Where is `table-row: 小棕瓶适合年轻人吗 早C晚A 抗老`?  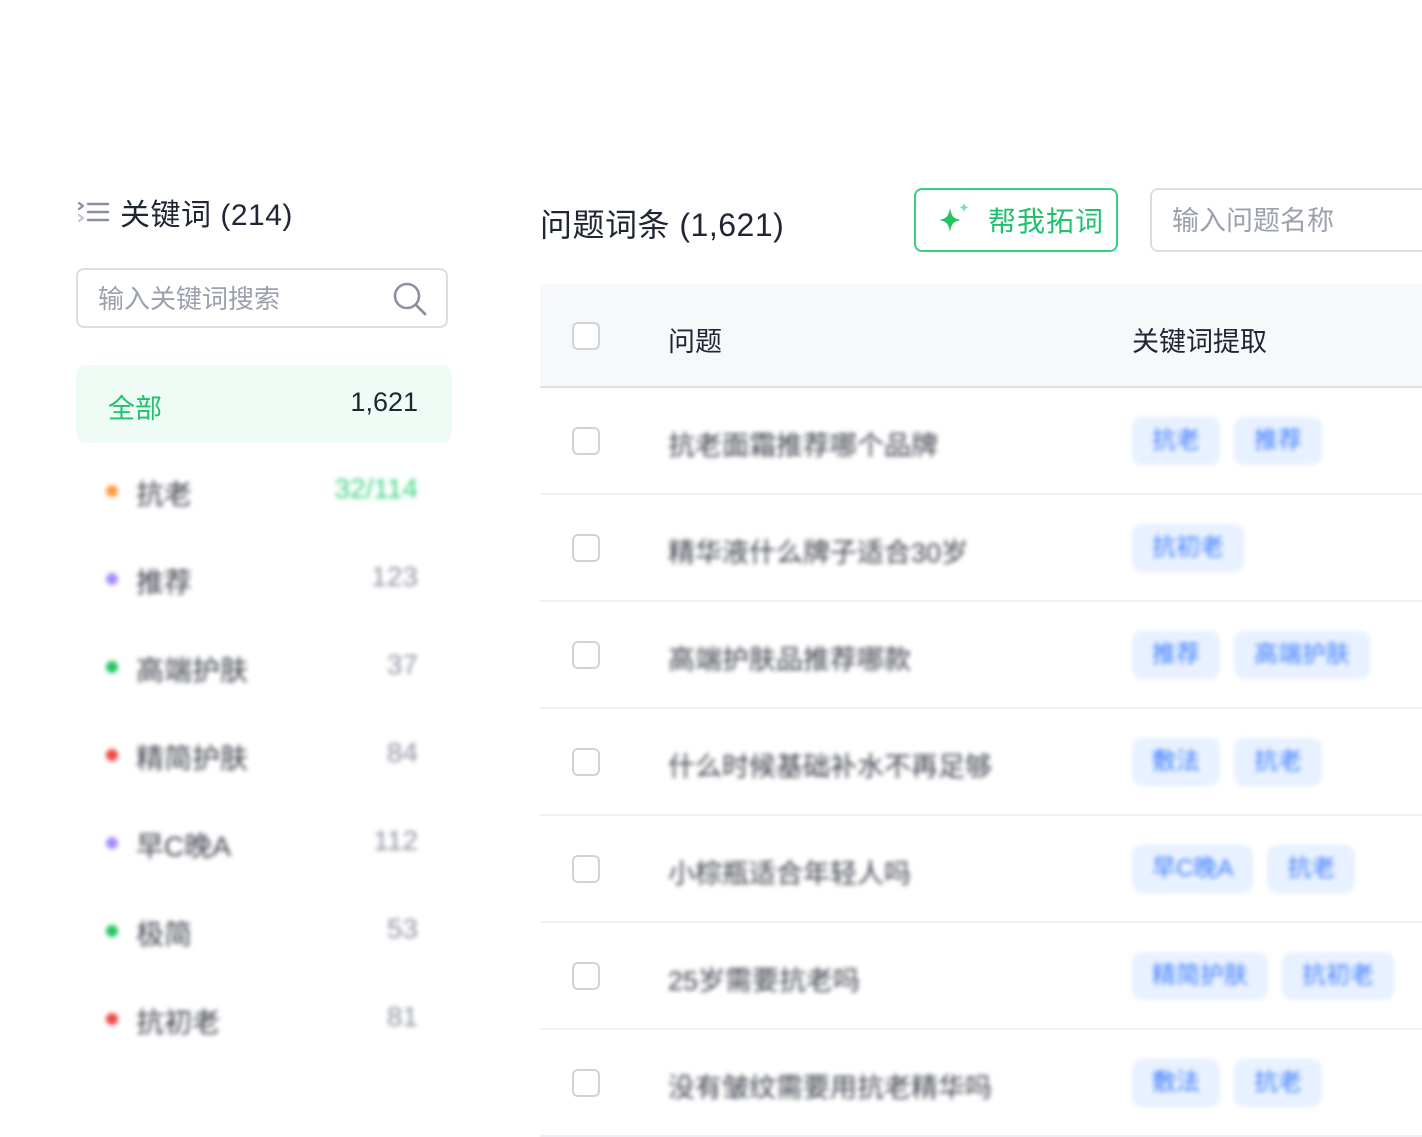 table-row: 小棕瓶适合年轻人吗 早C晚A 抗老 is located at coordinates (981, 869).